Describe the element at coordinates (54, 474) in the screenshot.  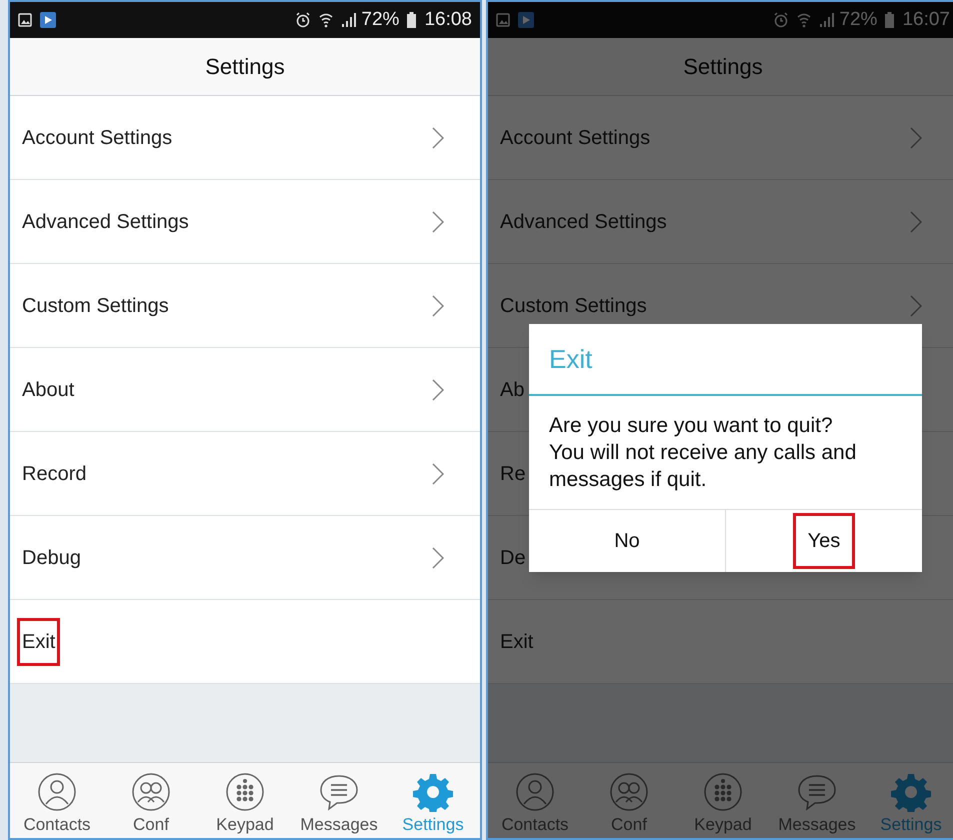
I see `row-label: Record` at that location.